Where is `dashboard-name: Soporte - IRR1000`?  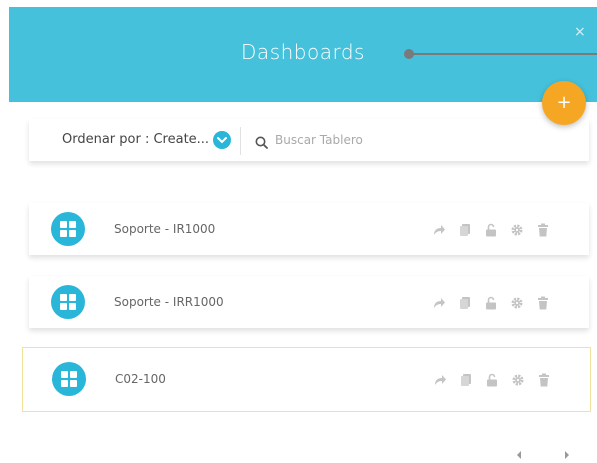
dashboard-name: Soporte - IRR1000 is located at coordinates (169, 302).